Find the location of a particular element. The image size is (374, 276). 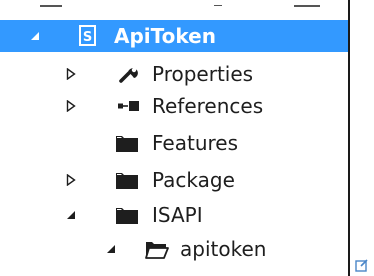

references-icon is located at coordinates (129, 106).